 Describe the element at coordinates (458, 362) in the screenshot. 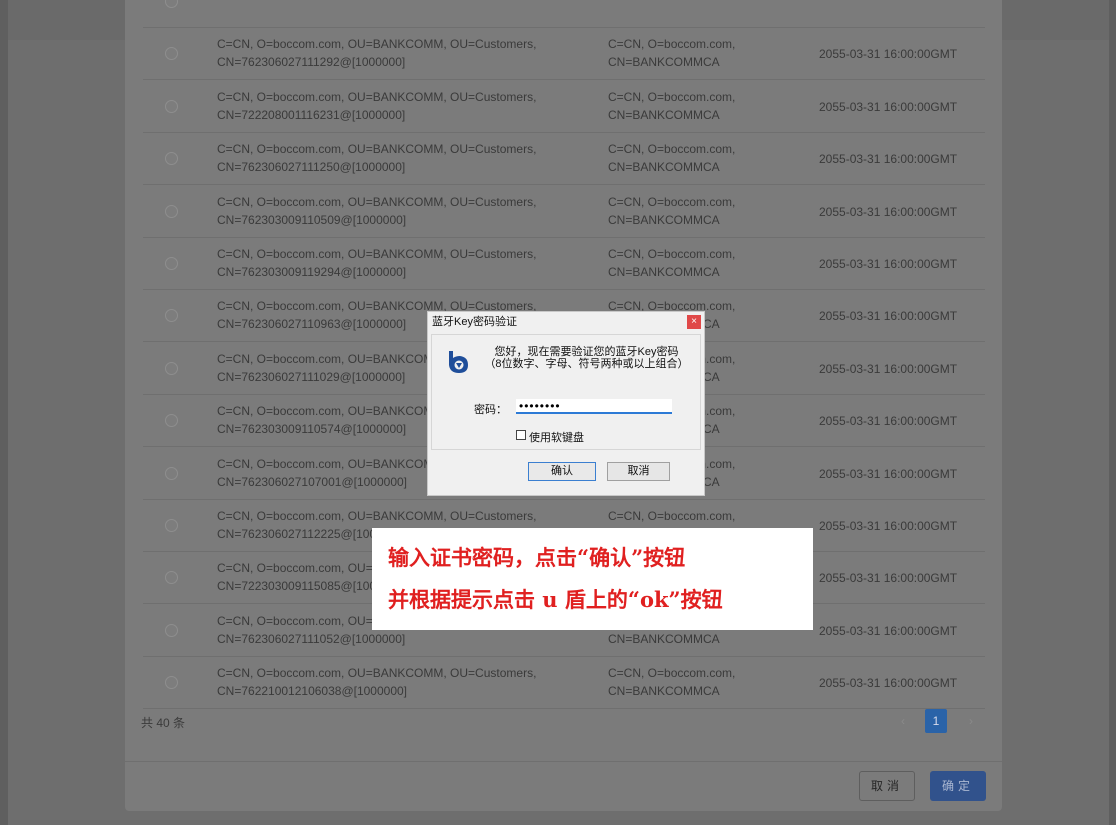

I see `bank-logo-icon` at that location.